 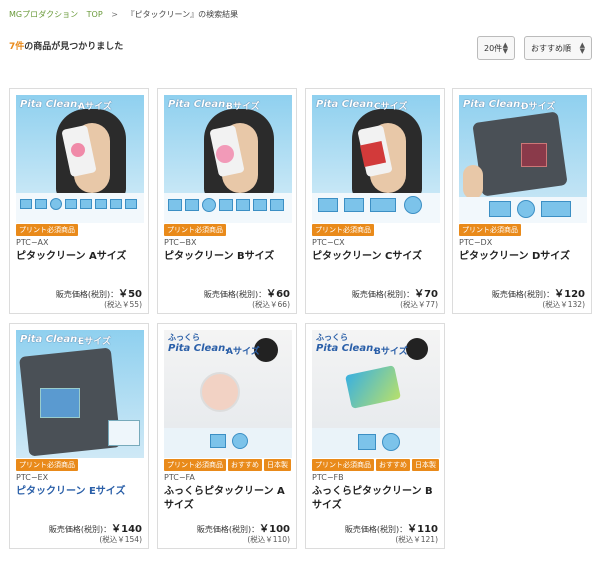 What do you see at coordinates (43, 14) in the screenshot?
I see `breadcrumb-home-link: MGプロダクション` at bounding box center [43, 14].